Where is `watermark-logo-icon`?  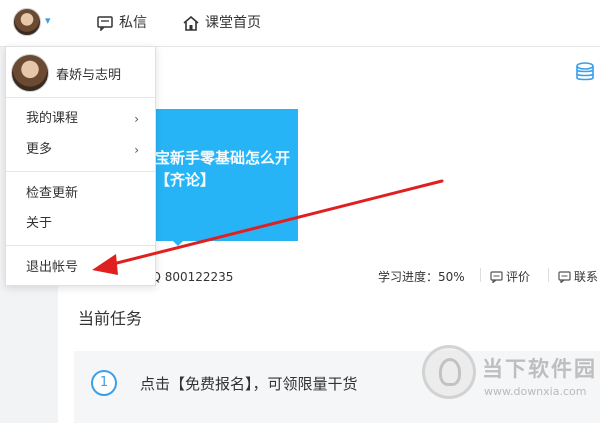 watermark-logo-icon is located at coordinates (449, 372).